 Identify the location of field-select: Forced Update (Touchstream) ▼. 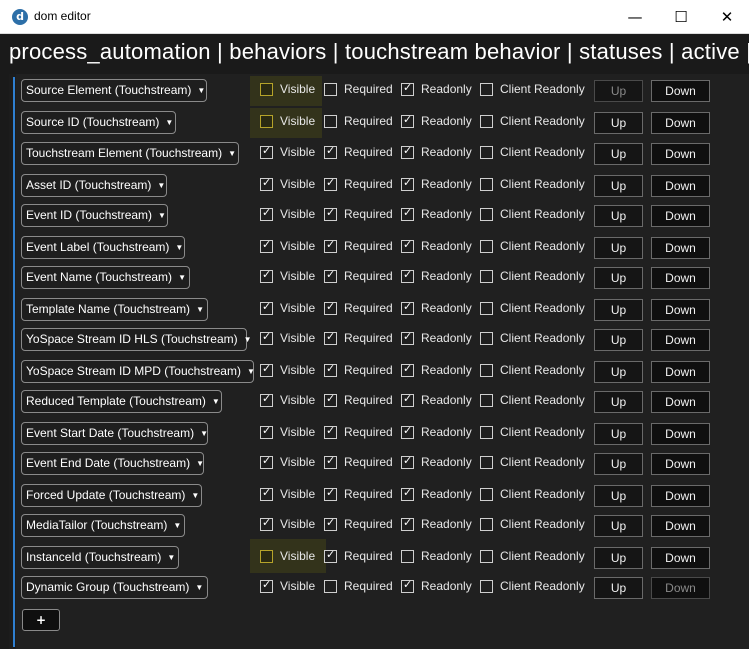
(111, 495).